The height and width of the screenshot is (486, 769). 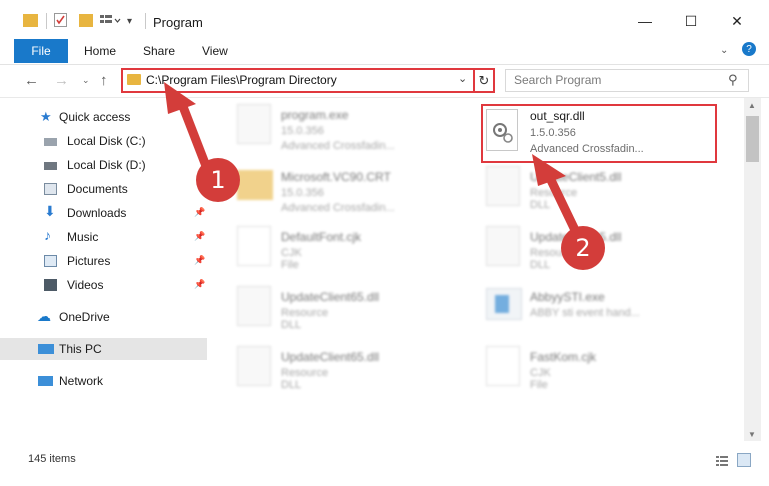 I want to click on step-badge-2: 2, so click(x=583, y=248).